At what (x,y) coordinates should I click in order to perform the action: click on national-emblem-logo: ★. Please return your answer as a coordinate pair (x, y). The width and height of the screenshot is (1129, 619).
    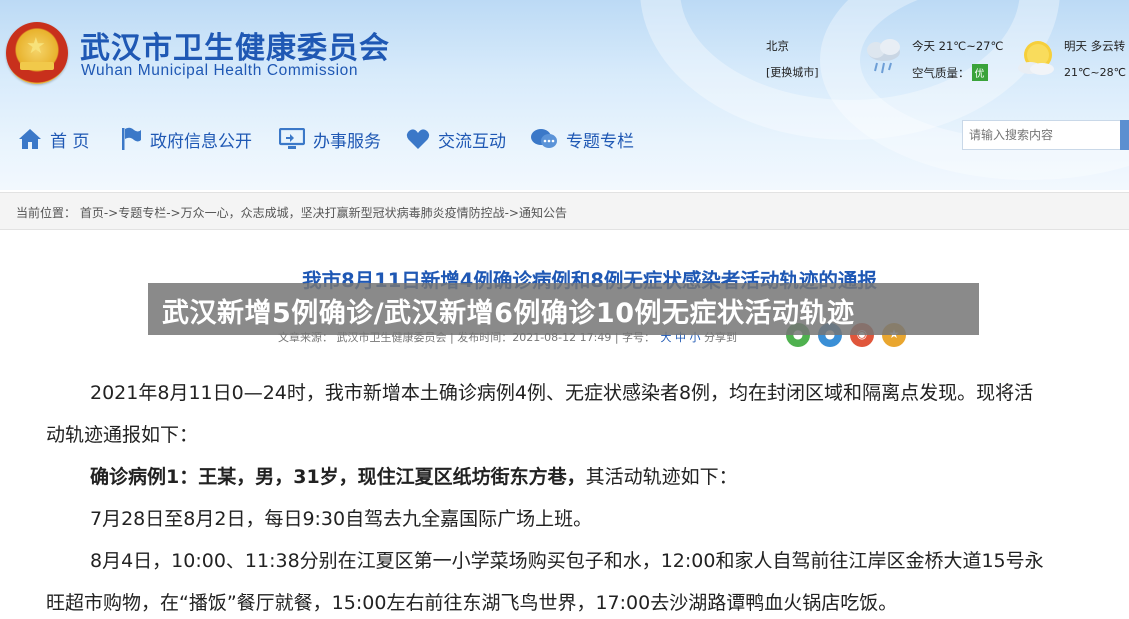
    Looking at the image, I should click on (37, 53).